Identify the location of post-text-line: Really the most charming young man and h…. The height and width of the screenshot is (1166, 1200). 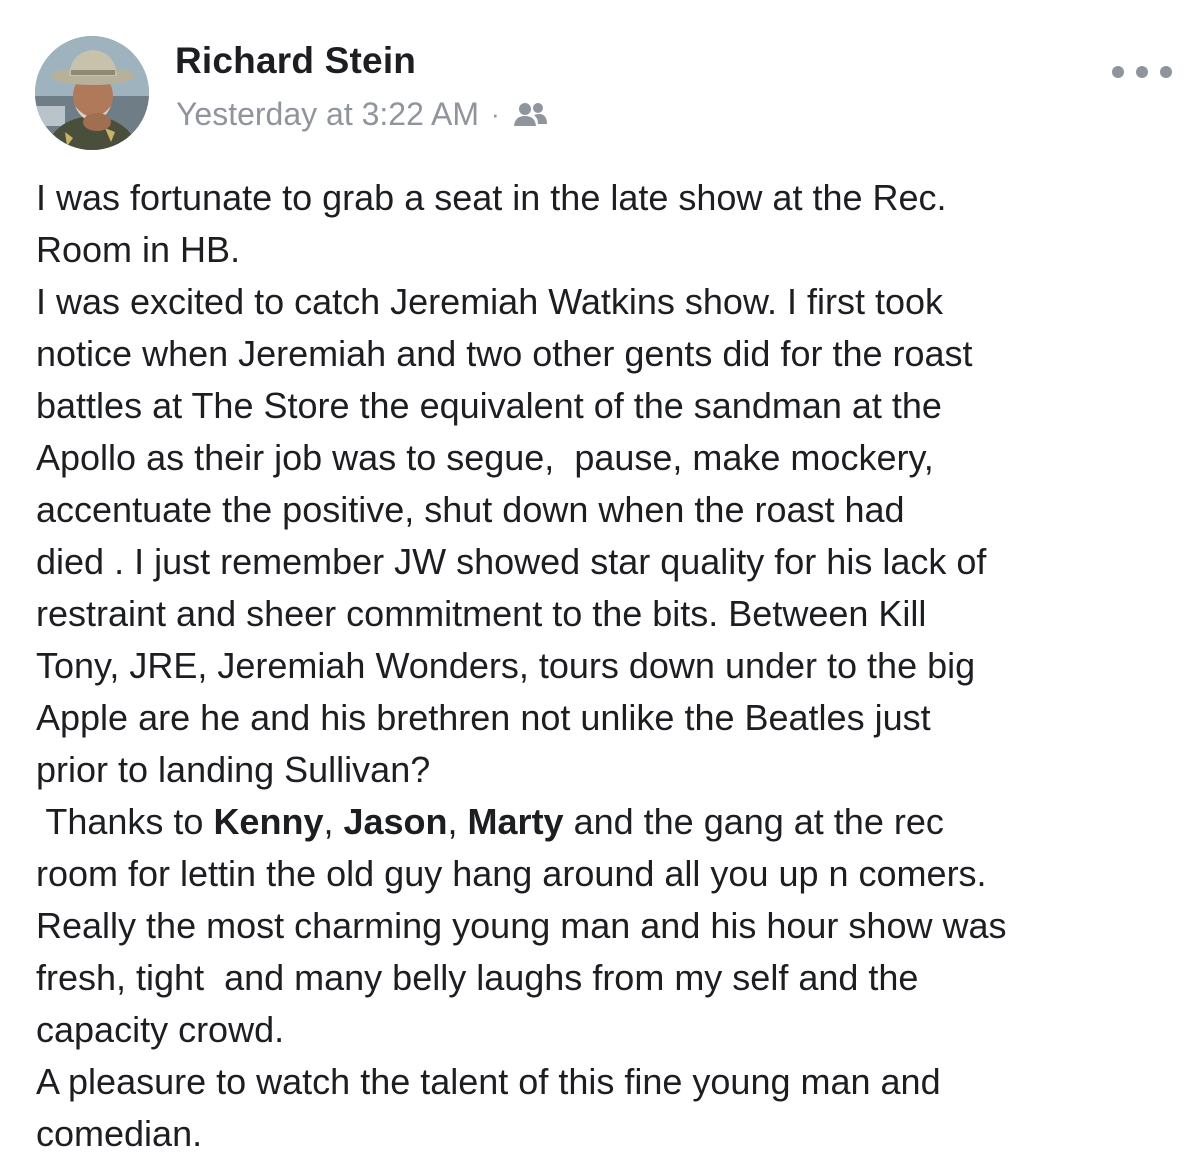
(521, 925).